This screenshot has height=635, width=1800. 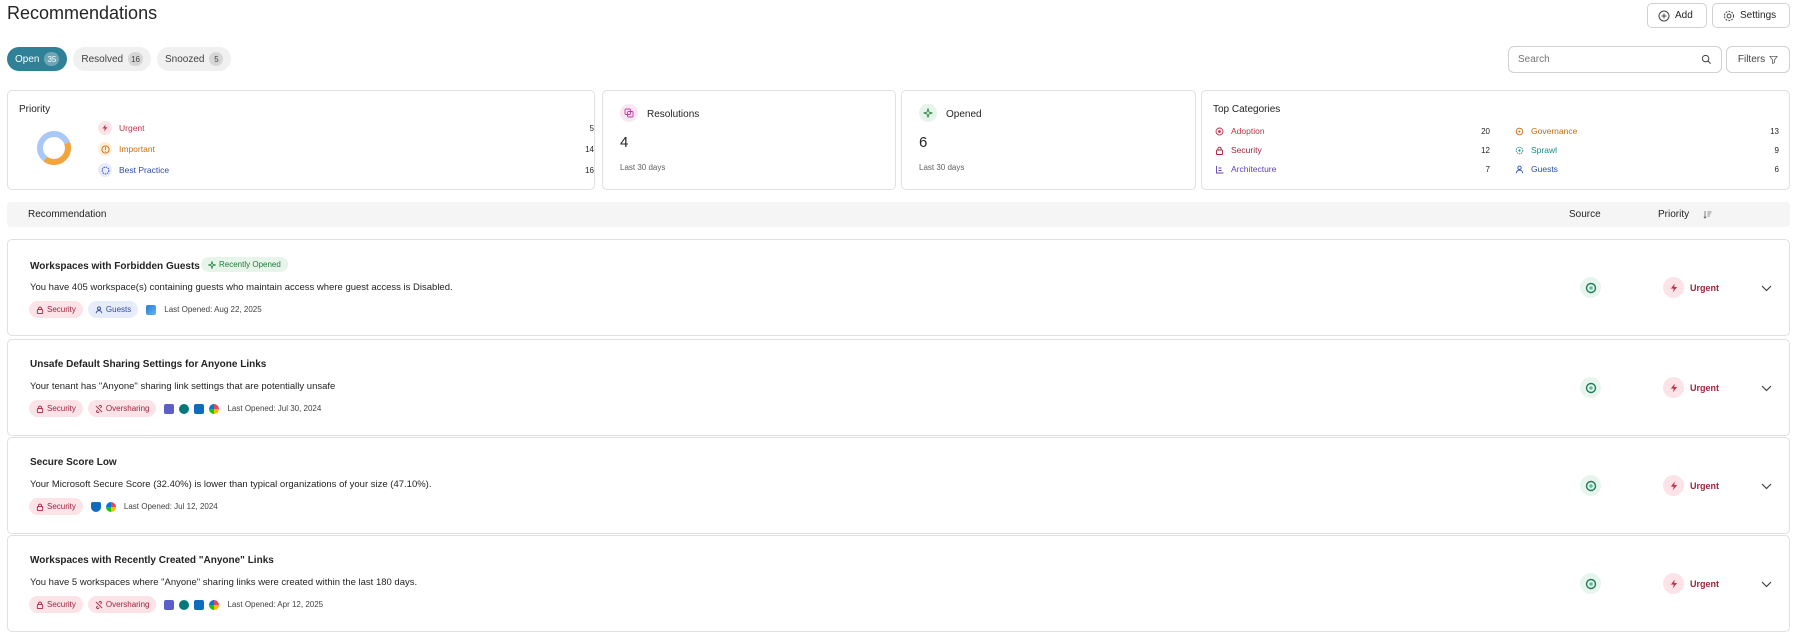 What do you see at coordinates (1352, 150) in the screenshot?
I see `category-row-security: Security 12` at bounding box center [1352, 150].